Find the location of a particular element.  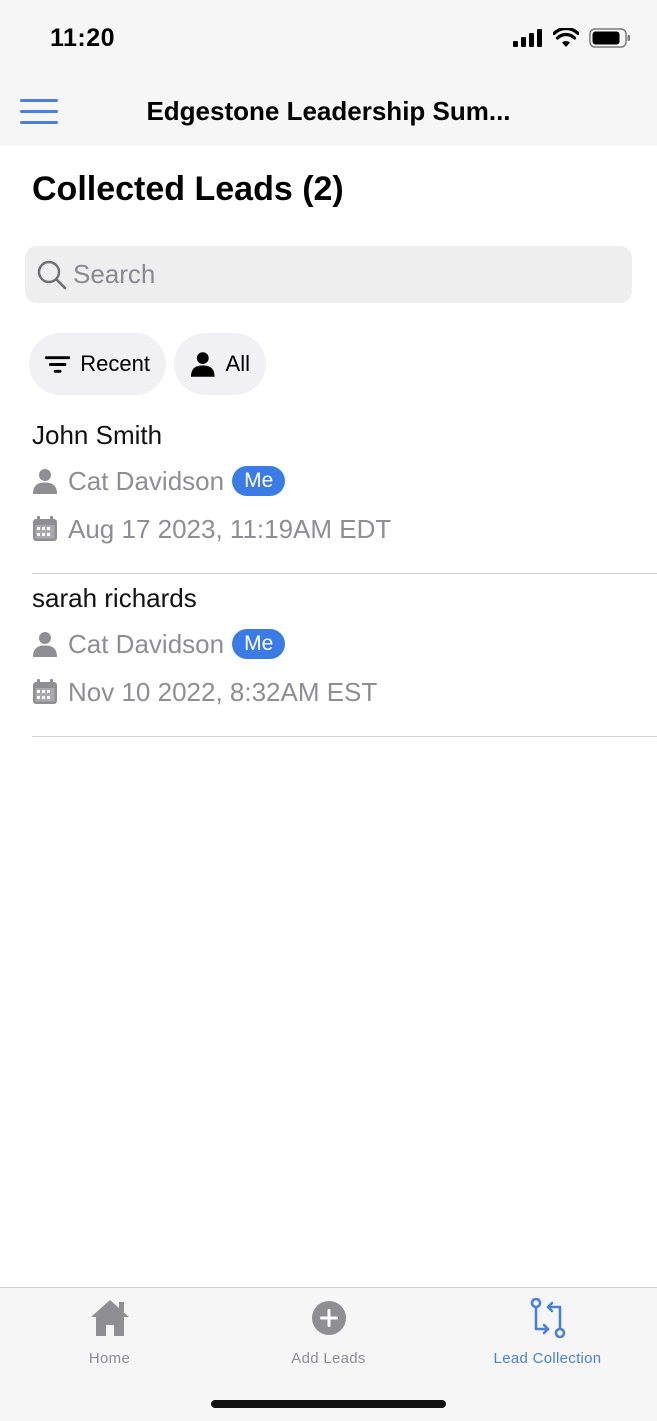

sort-recent-button: Recent is located at coordinates (97, 364).